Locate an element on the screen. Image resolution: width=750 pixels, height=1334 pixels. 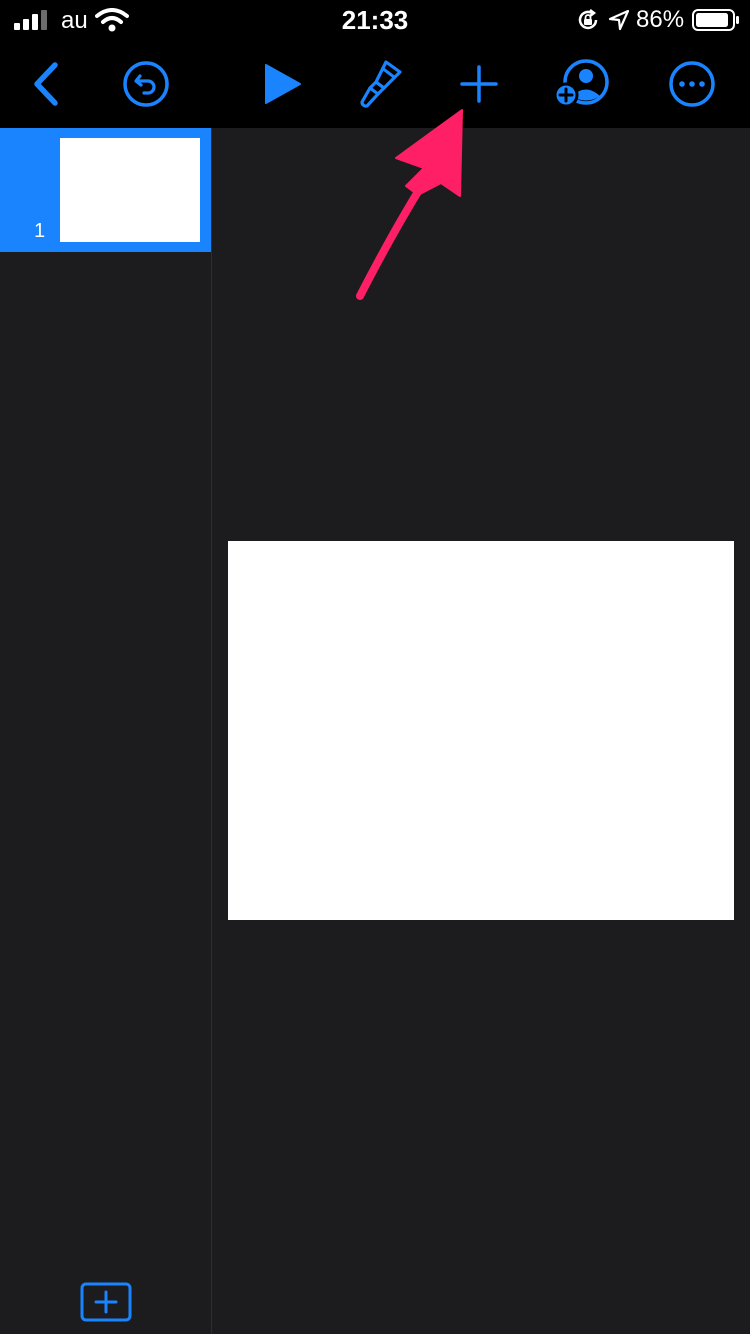
slide-thumbnail is located at coordinates (130, 190).